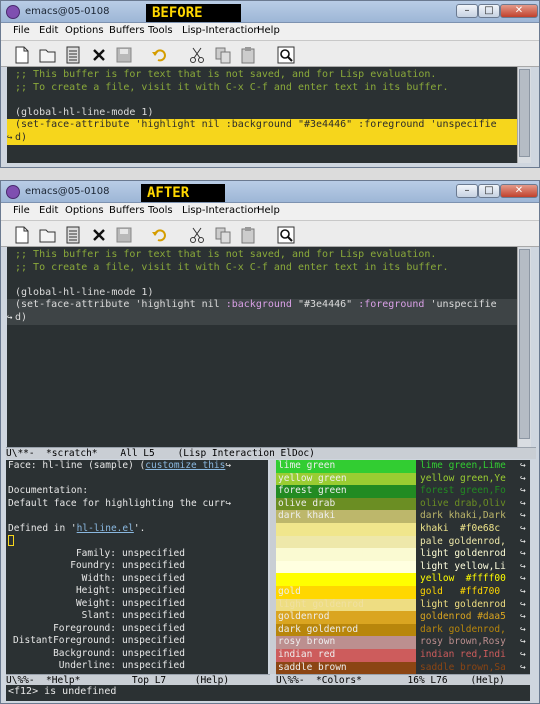 Image resolution: width=540 pixels, height=704 pixels. I want to click on help-doc-text-value: Default face for highlighting the curr, so click(117, 503).